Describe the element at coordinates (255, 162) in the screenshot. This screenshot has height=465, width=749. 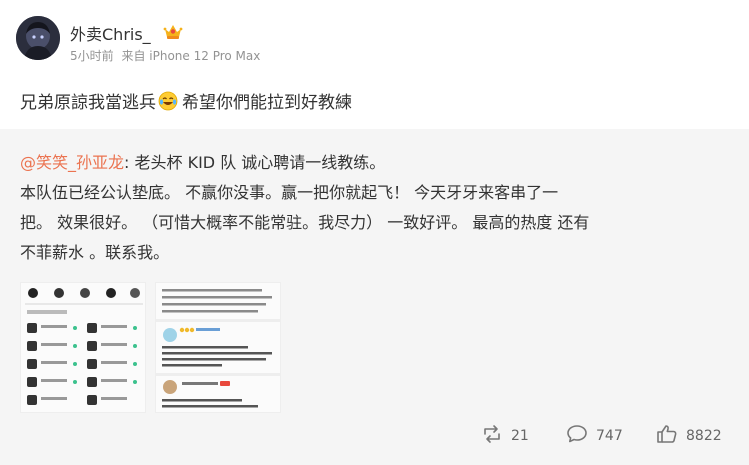
I see `repost-line-1-rest: : 老头杯 KID 队 诚心聘请一线教练。` at that location.